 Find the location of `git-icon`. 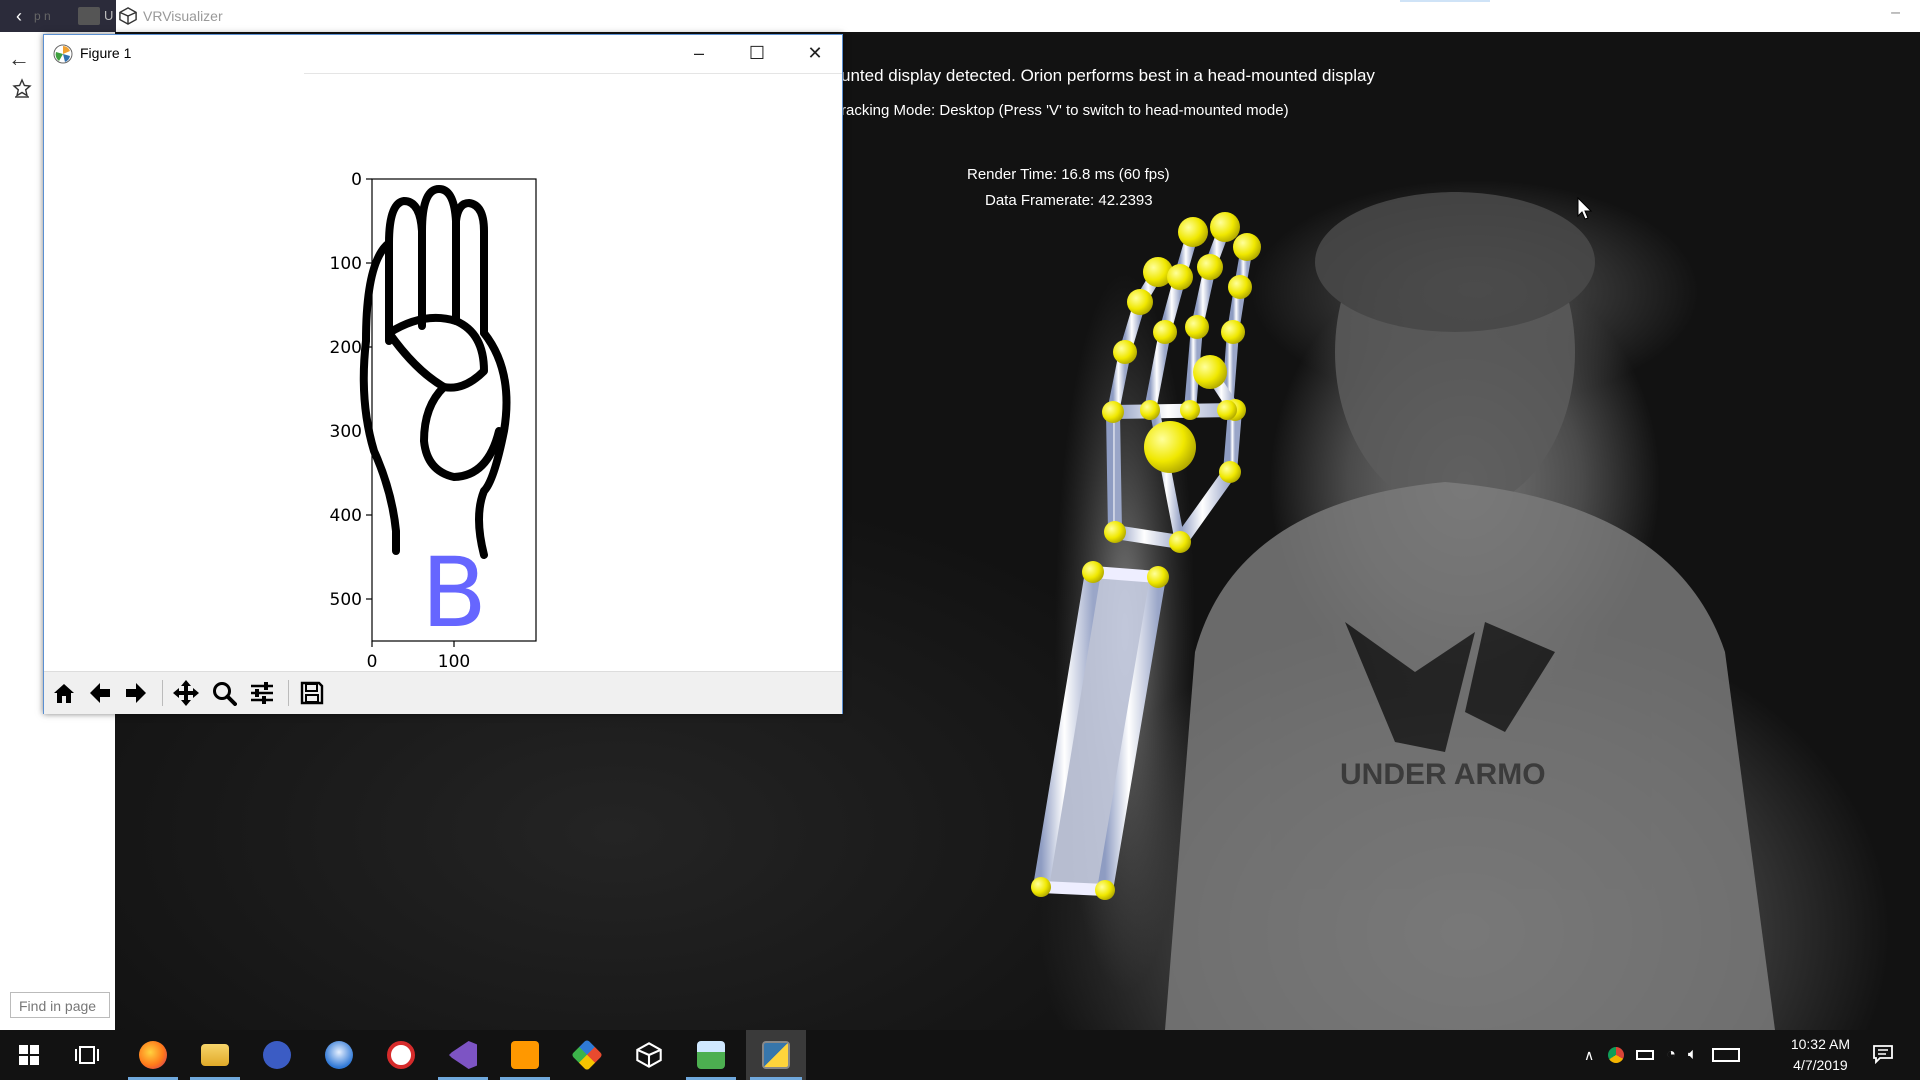

git-icon is located at coordinates (587, 1055).